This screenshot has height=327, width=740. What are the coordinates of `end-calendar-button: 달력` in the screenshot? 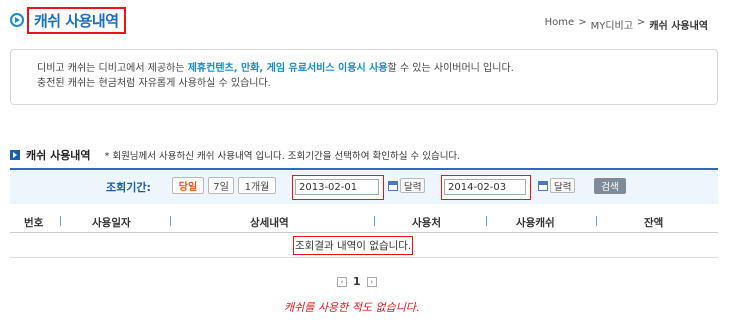 It's located at (557, 185).